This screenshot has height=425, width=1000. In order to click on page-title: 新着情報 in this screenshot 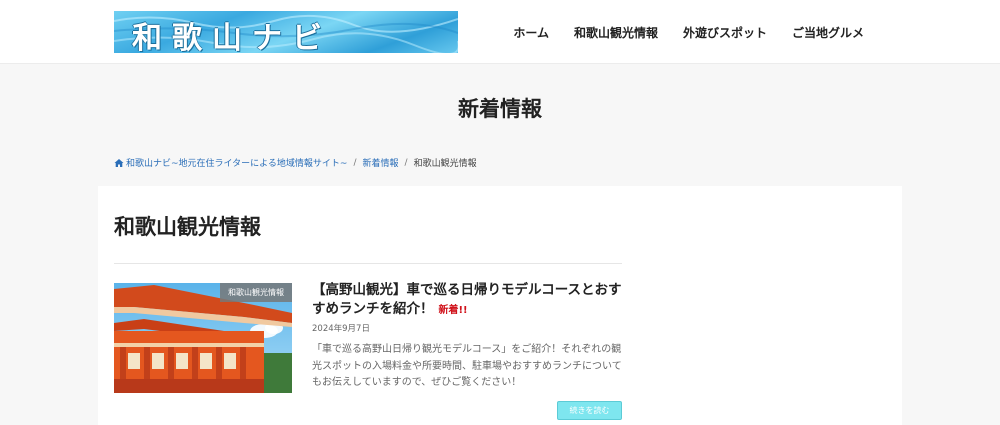, I will do `click(500, 109)`.